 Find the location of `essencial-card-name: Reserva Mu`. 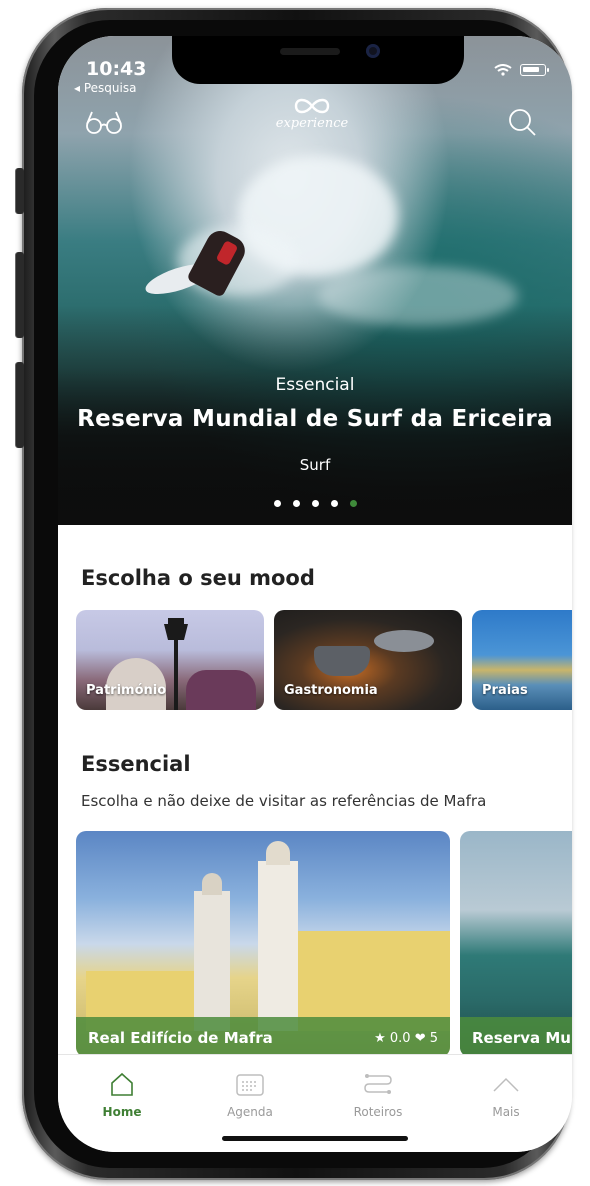

essencial-card-name: Reserva Mu is located at coordinates (521, 1038).